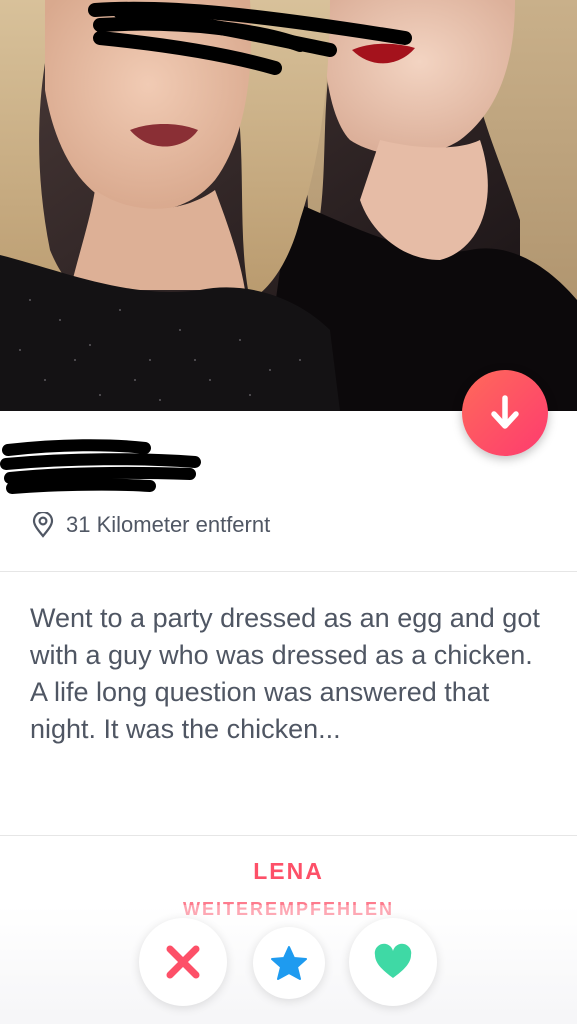  I want to click on distance-info: 31 Kilometer entfernt, so click(151, 525).